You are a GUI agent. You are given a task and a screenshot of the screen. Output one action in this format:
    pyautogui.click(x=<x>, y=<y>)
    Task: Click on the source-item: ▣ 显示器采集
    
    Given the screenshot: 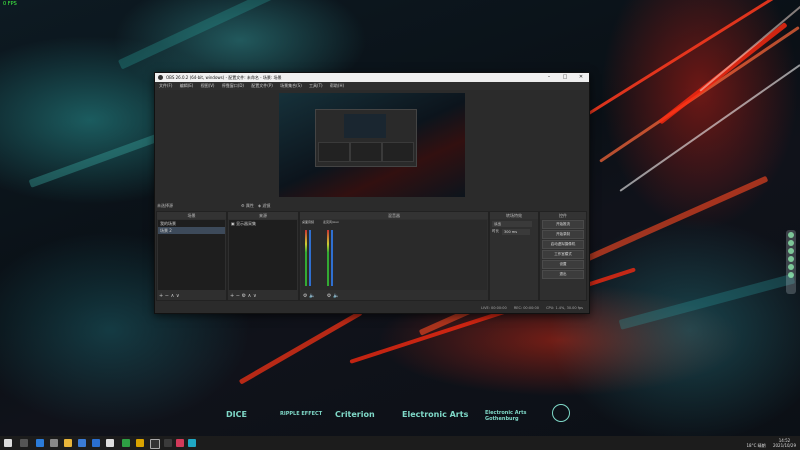 What is the action you would take?
    pyautogui.click(x=263, y=223)
    